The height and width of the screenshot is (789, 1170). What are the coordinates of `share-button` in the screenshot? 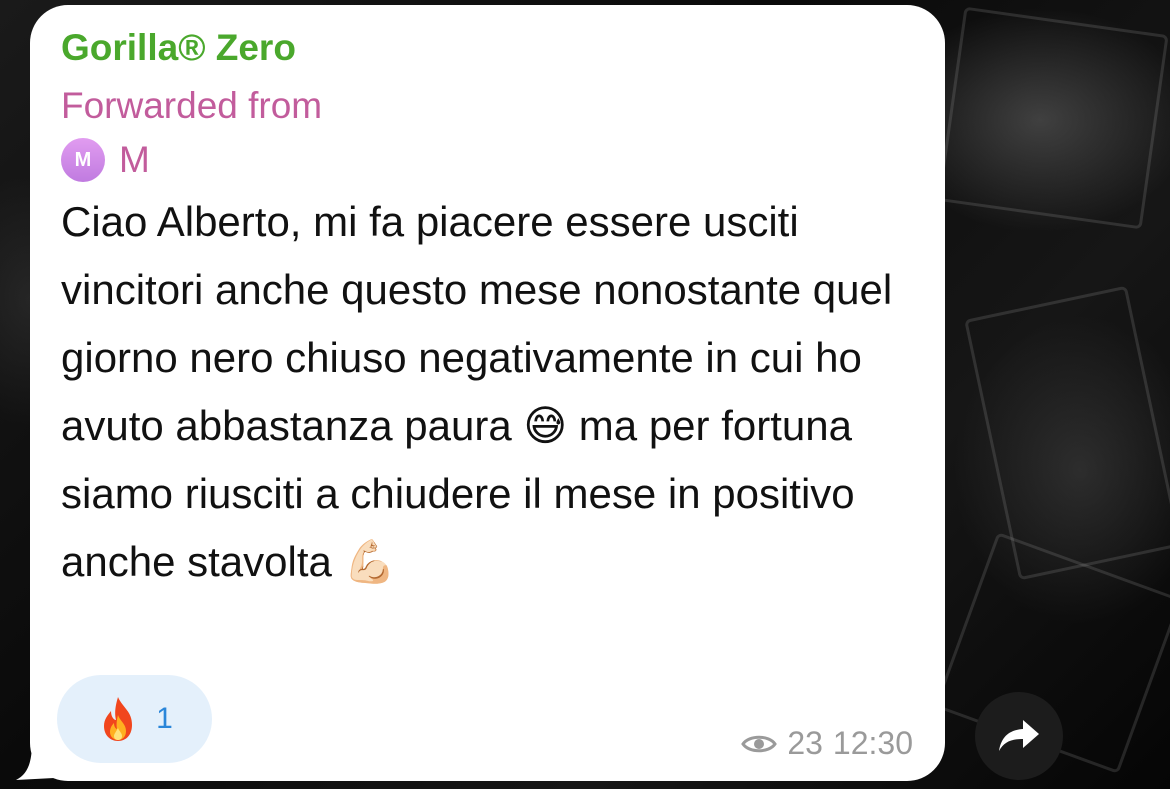 It's located at (1019, 736).